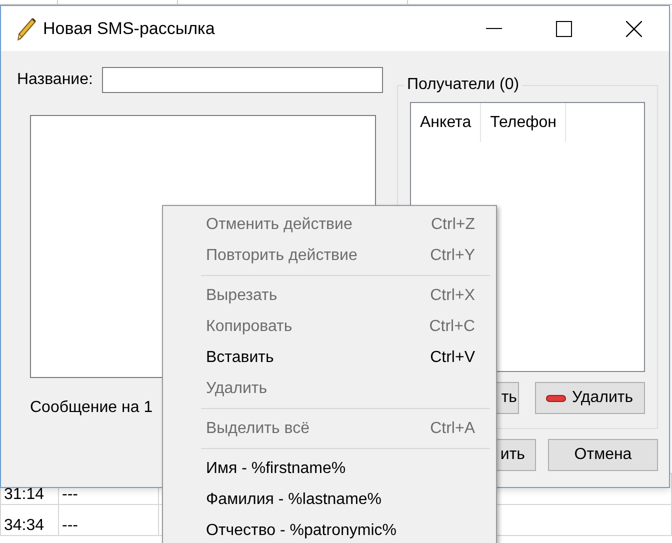 This screenshot has width=672, height=543. I want to click on shortcut-label: Ctrl+Z, so click(453, 224).